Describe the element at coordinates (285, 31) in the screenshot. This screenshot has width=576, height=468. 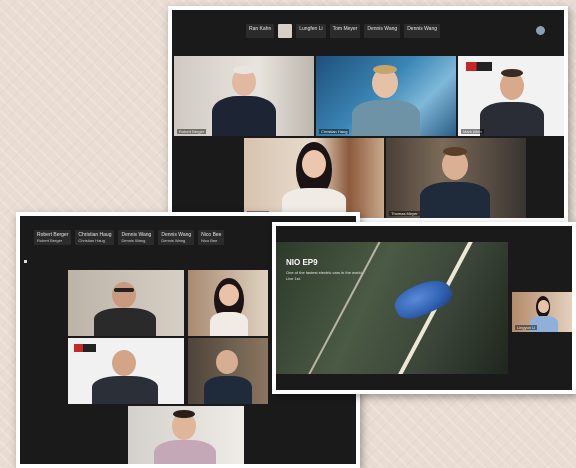
I see `participant-chip-video` at that location.